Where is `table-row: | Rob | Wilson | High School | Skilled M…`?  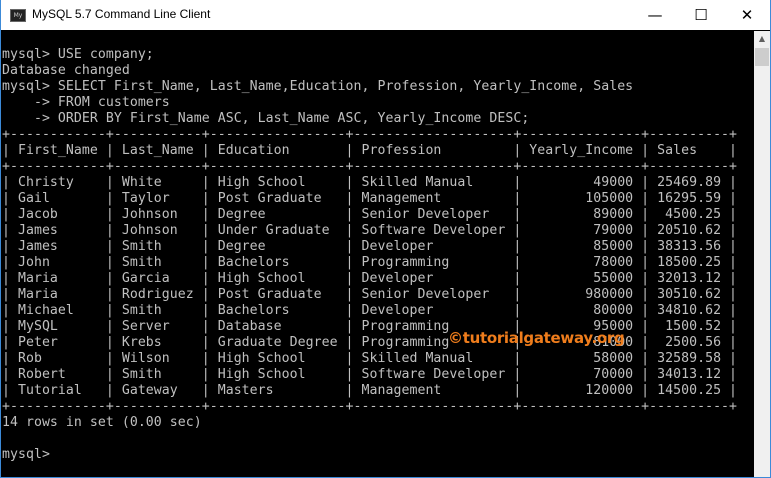
table-row: | Rob | Wilson | High School | Skilled M… is located at coordinates (370, 358).